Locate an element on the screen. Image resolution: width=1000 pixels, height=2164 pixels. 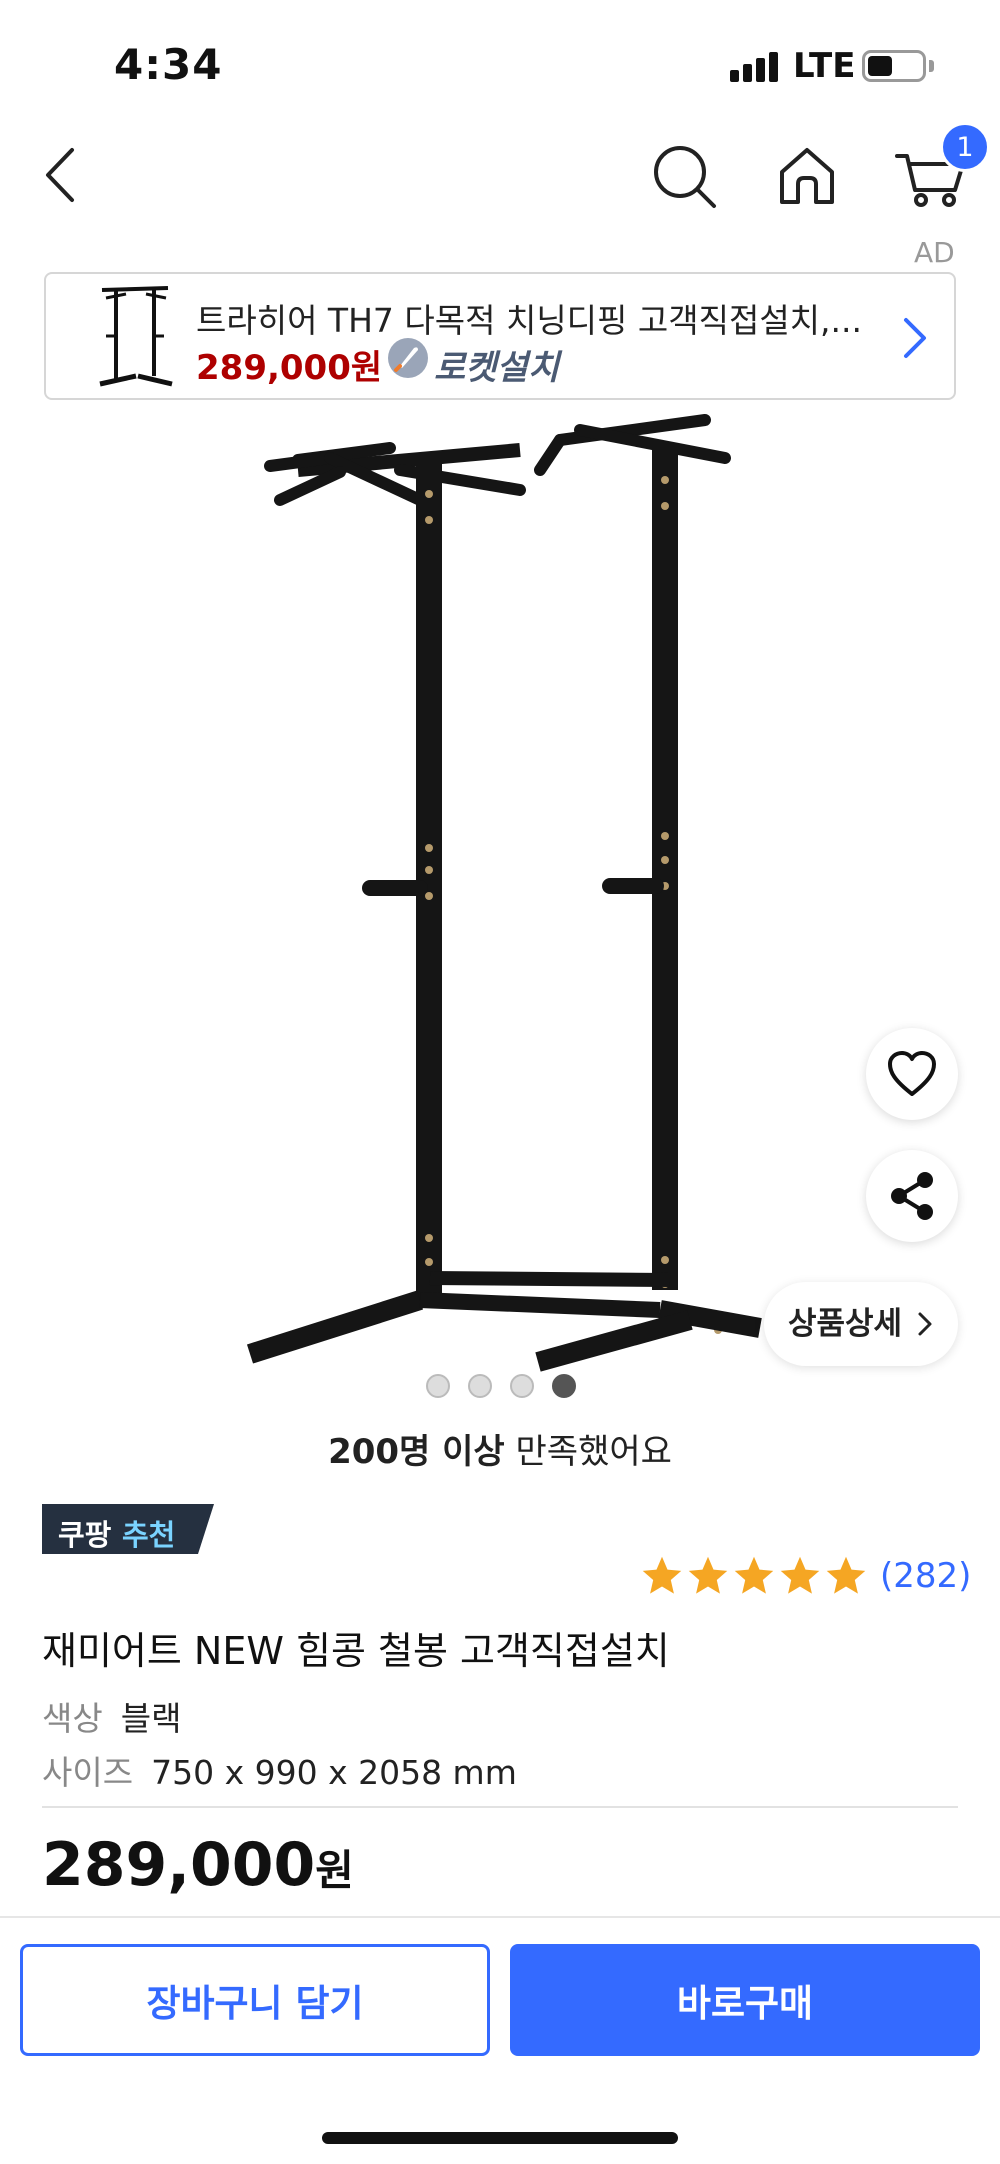
gallery-pagination is located at coordinates (506, 1386).